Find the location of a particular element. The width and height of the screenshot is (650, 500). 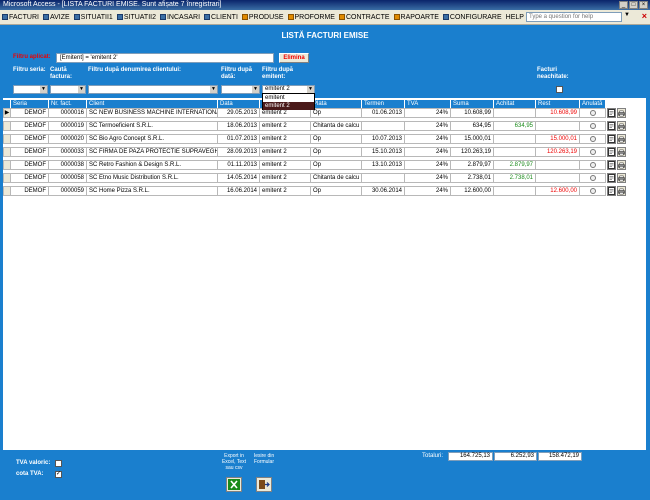

close-window-button: × is located at coordinates (643, 5).